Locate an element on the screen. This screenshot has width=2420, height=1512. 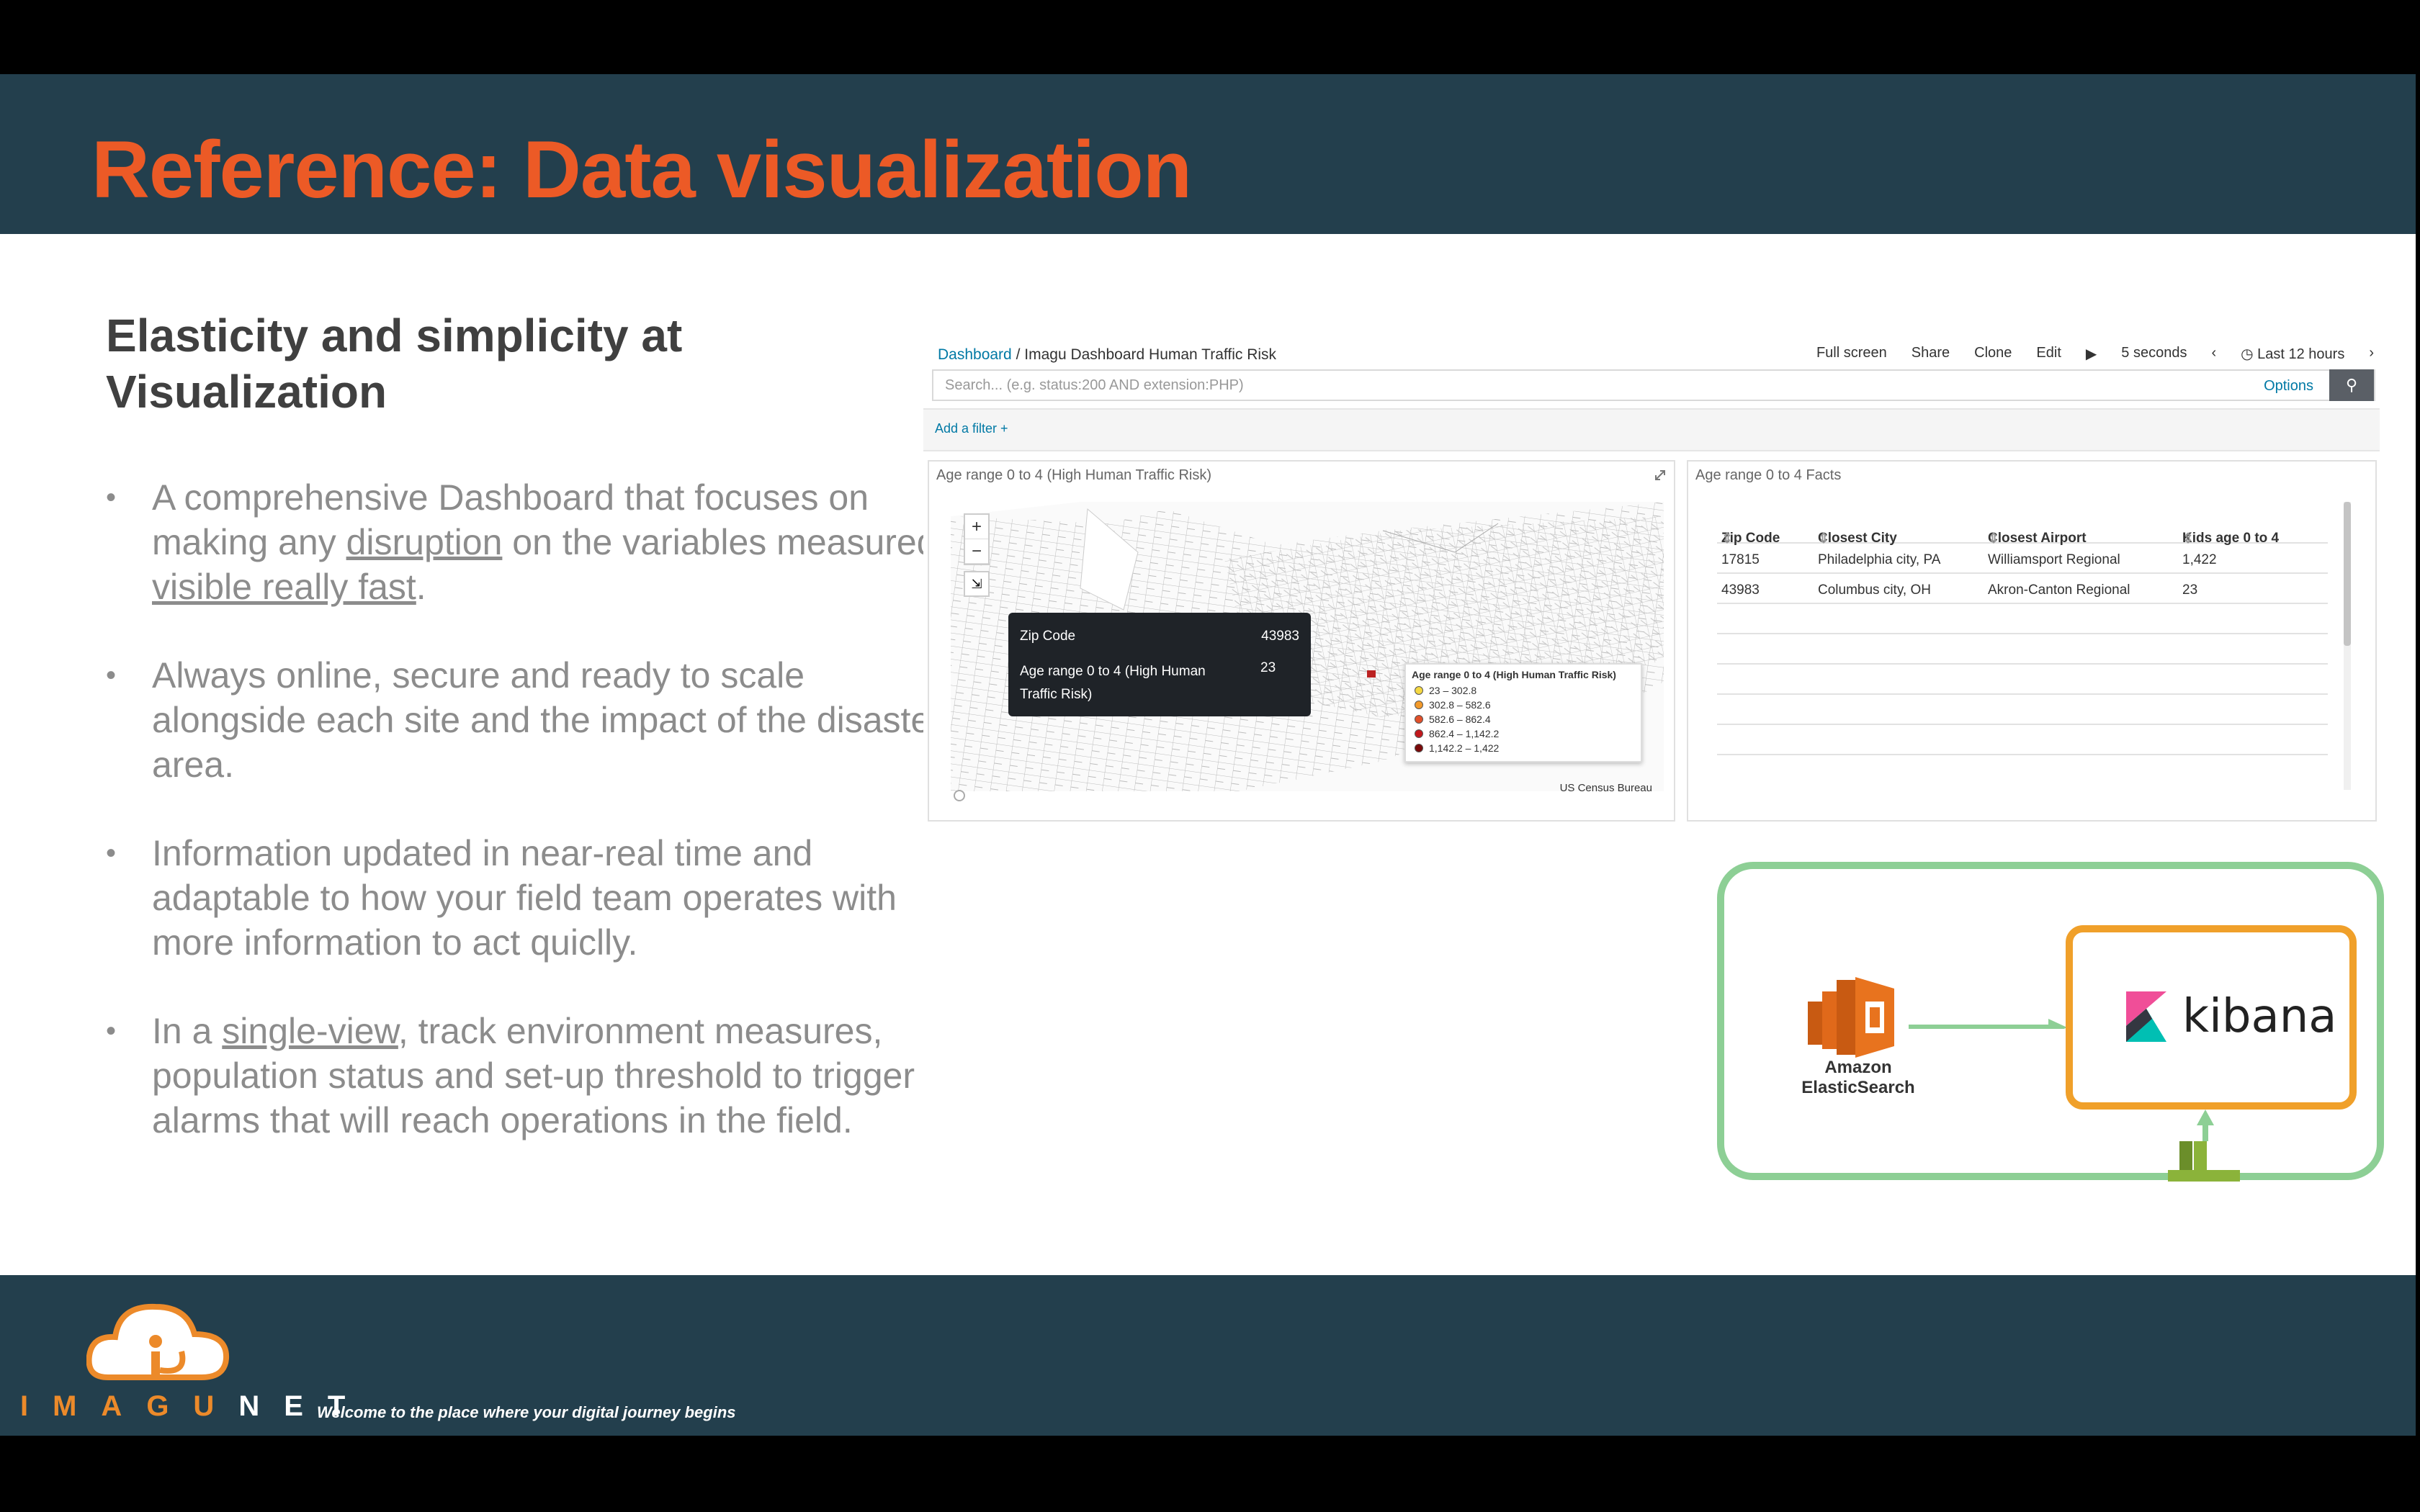
breadcrumb-current: Imagu Dashboard Human Traffic Risk is located at coordinates (1150, 354).